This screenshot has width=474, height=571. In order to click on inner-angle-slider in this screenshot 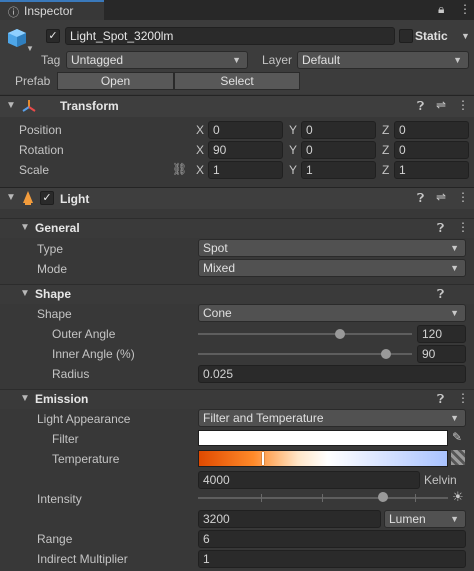, I will do `click(305, 354)`.